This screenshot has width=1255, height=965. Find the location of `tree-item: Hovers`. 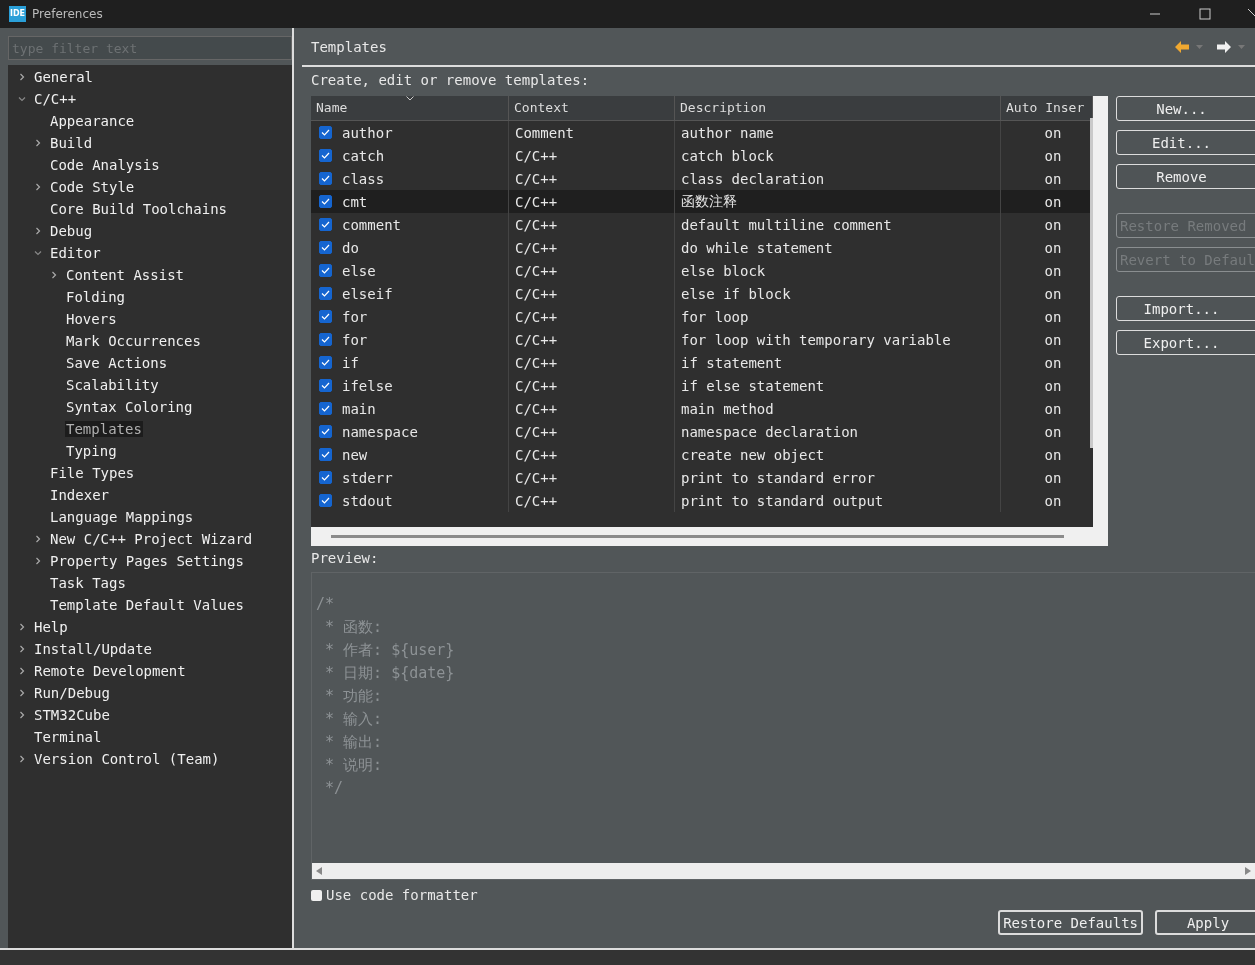

tree-item: Hovers is located at coordinates (91, 319).